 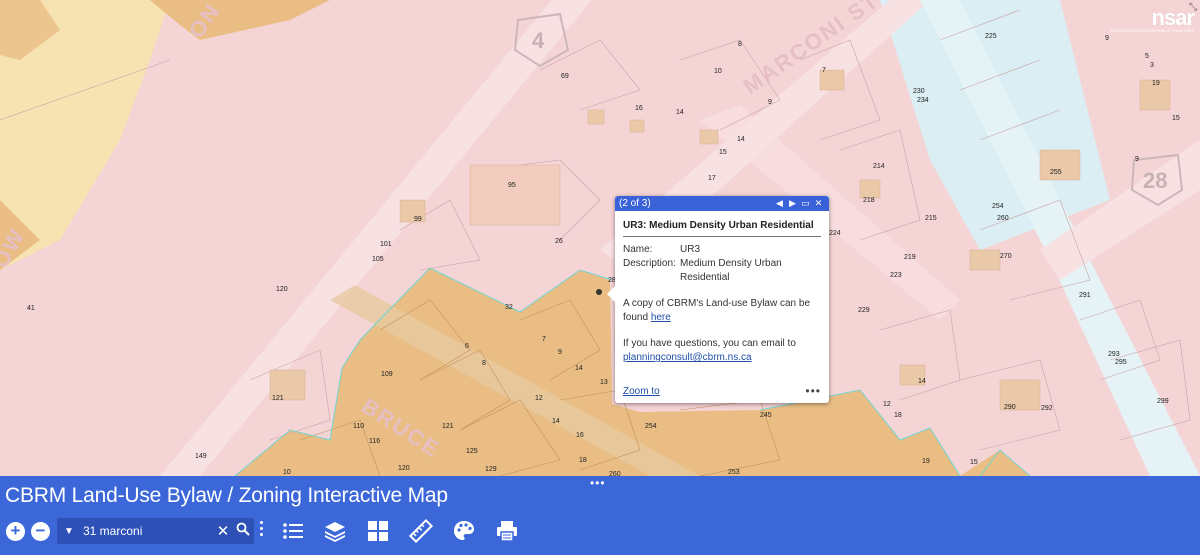 I want to click on measure-ruler-icon, so click(x=421, y=531).